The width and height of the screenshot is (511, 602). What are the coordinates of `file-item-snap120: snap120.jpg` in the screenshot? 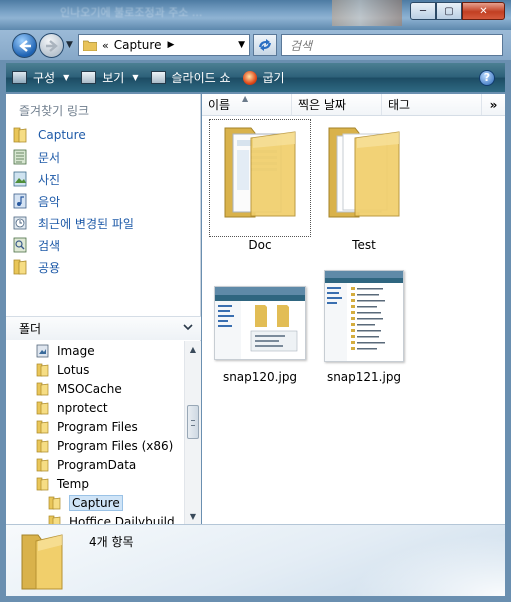 It's located at (260, 335).